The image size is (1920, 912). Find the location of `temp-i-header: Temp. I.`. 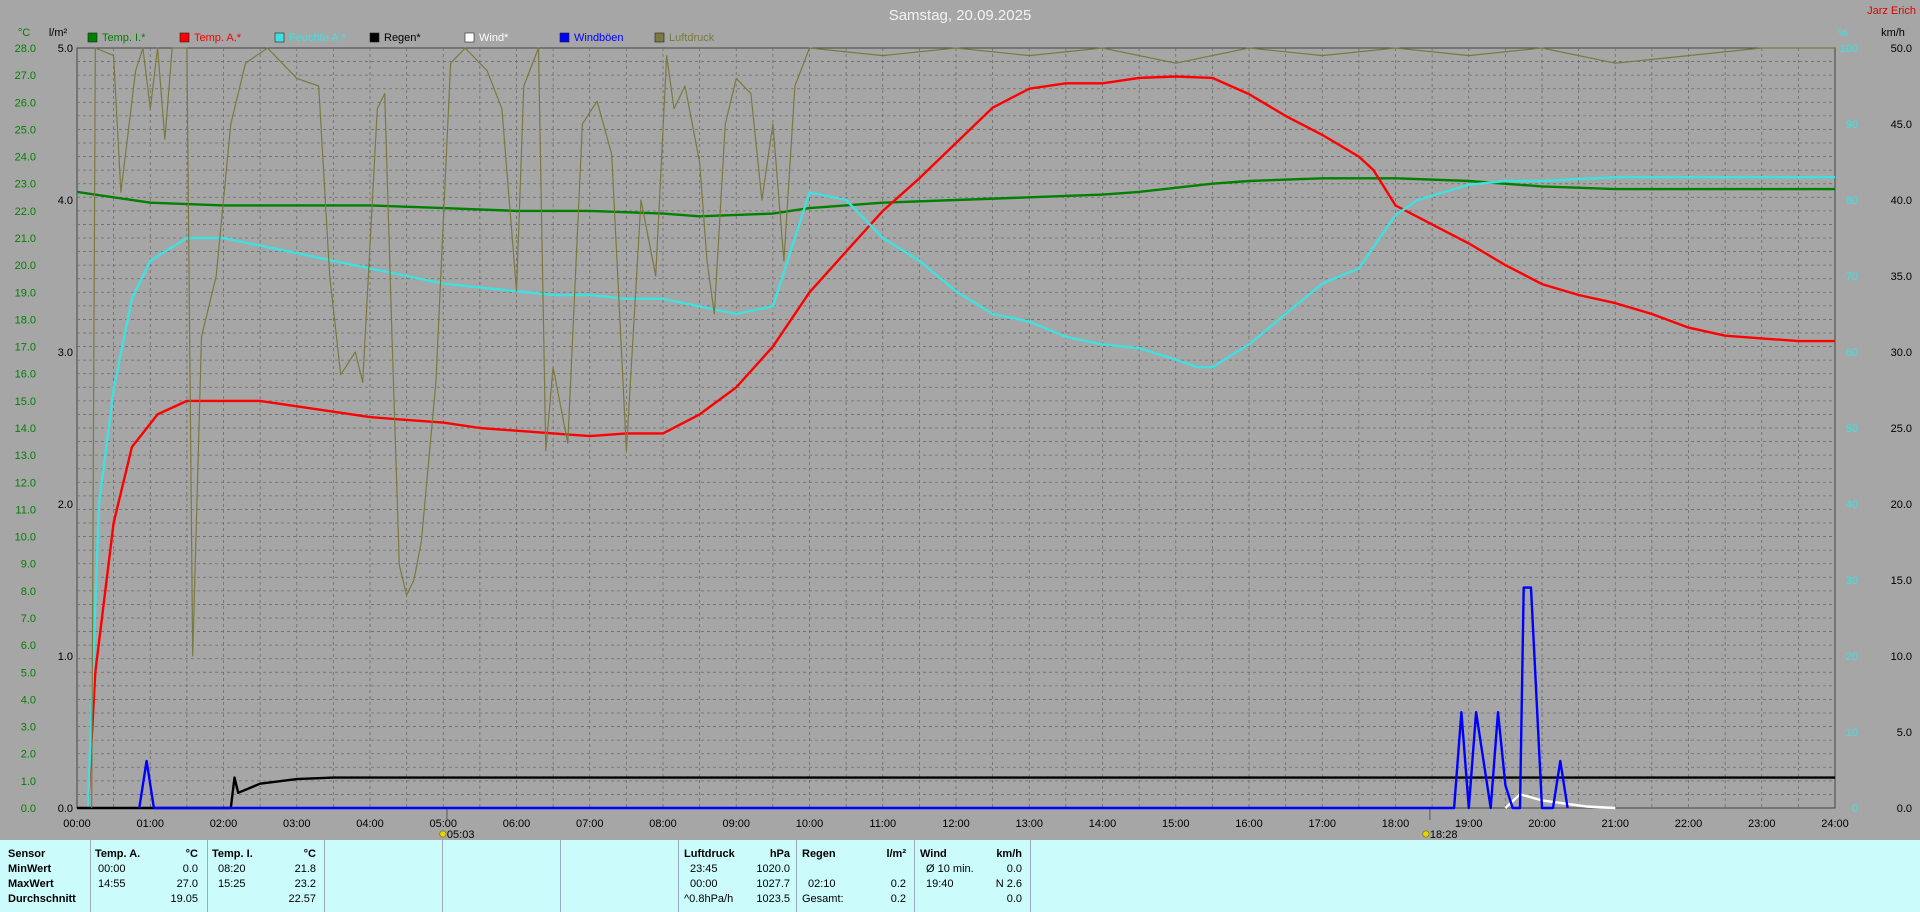

temp-i-header: Temp. I. is located at coordinates (232, 854).